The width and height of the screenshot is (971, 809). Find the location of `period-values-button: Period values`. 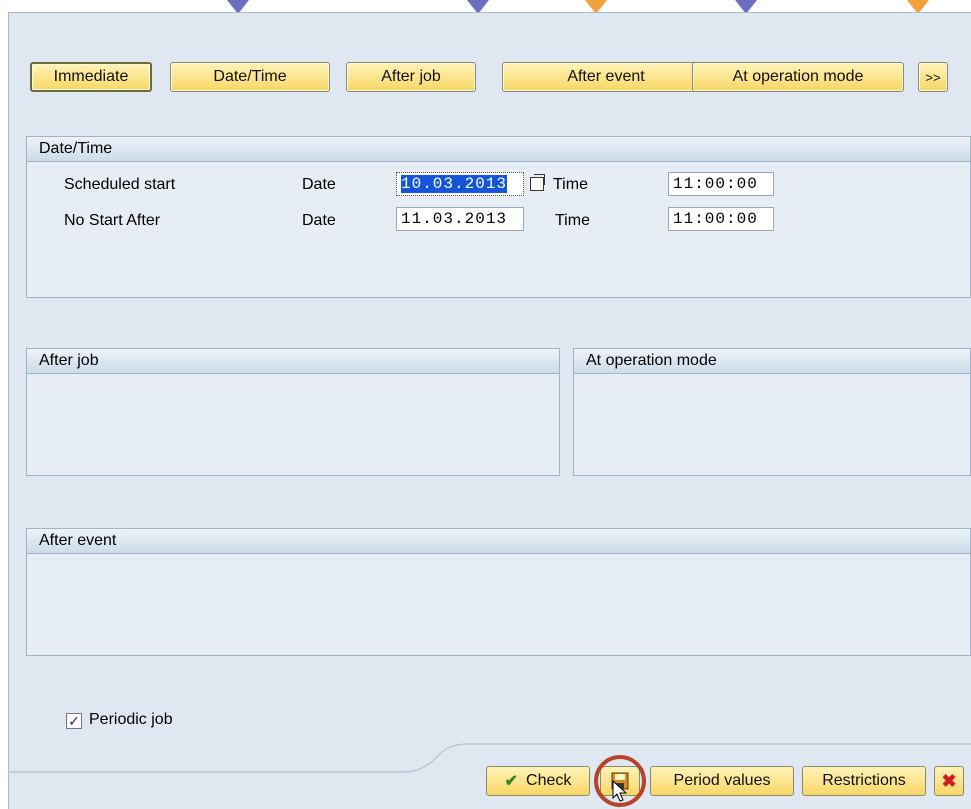

period-values-button: Period values is located at coordinates (722, 781).